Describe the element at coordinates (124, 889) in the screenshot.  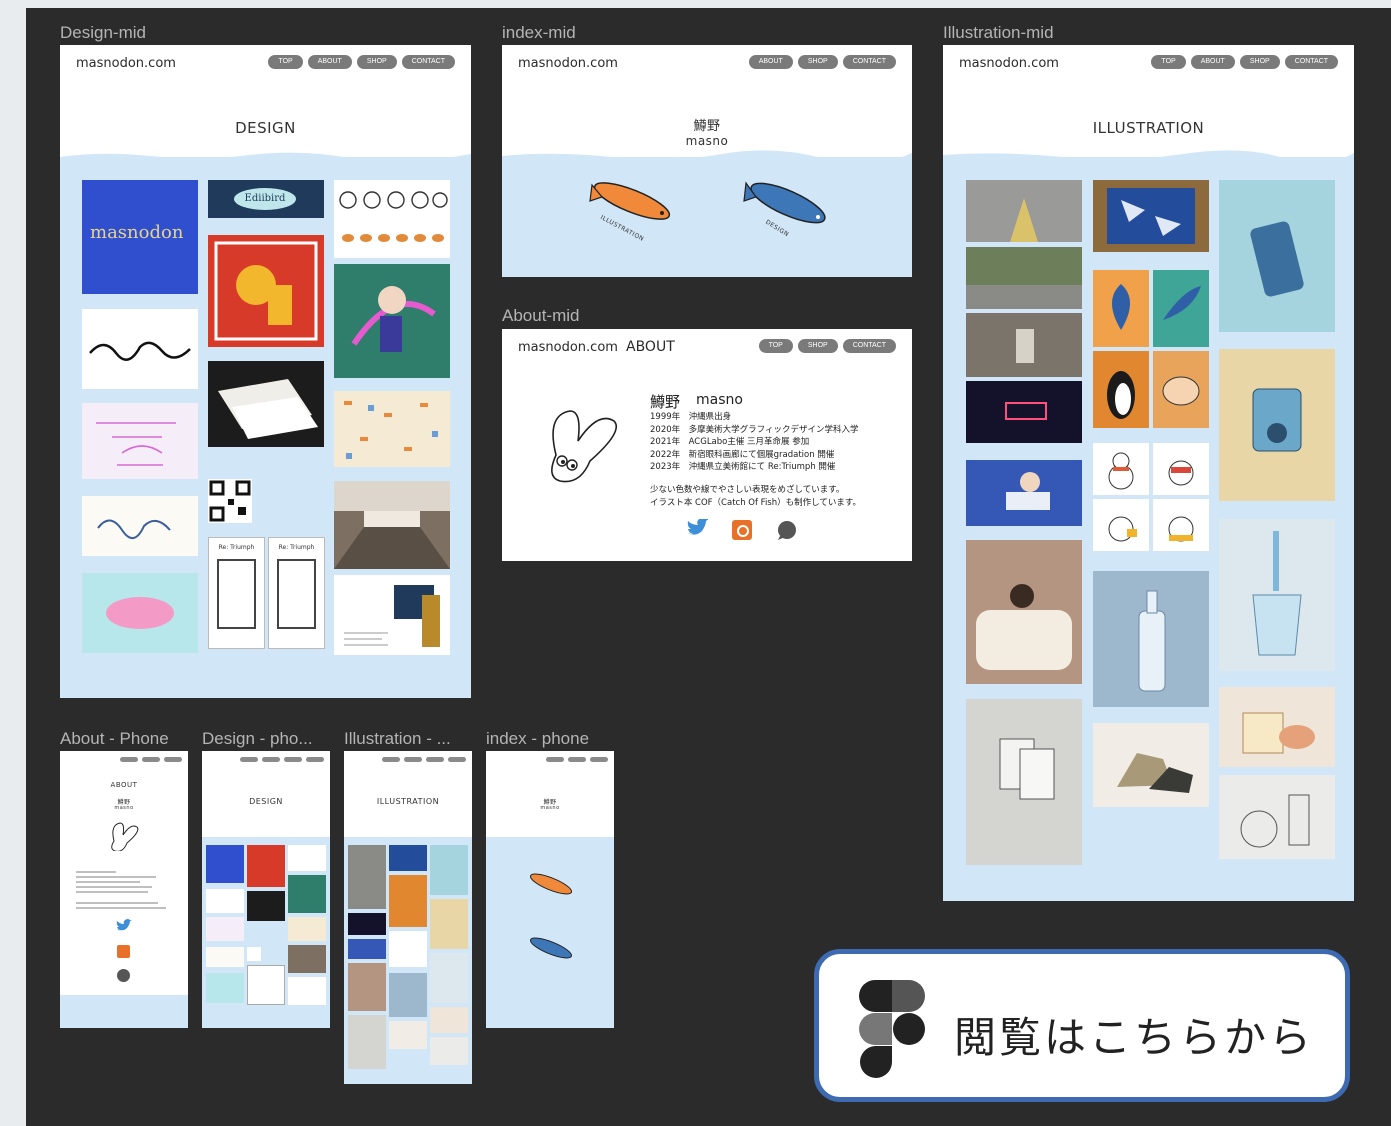
I see `frame-about-phone: ABOUT 鱒野 masno` at that location.